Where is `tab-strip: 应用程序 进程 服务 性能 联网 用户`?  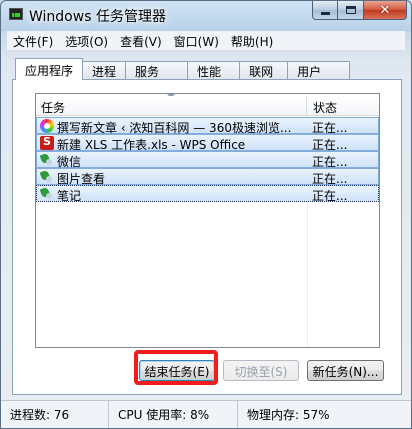
tab-strip: 应用程序 进程 服务 性能 联网 用户 is located at coordinates (183, 69).